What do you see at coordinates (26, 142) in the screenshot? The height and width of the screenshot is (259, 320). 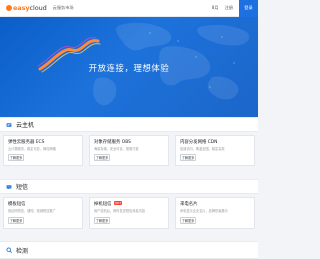 I see `card-title: 弹性云服务器 ECS` at bounding box center [26, 142].